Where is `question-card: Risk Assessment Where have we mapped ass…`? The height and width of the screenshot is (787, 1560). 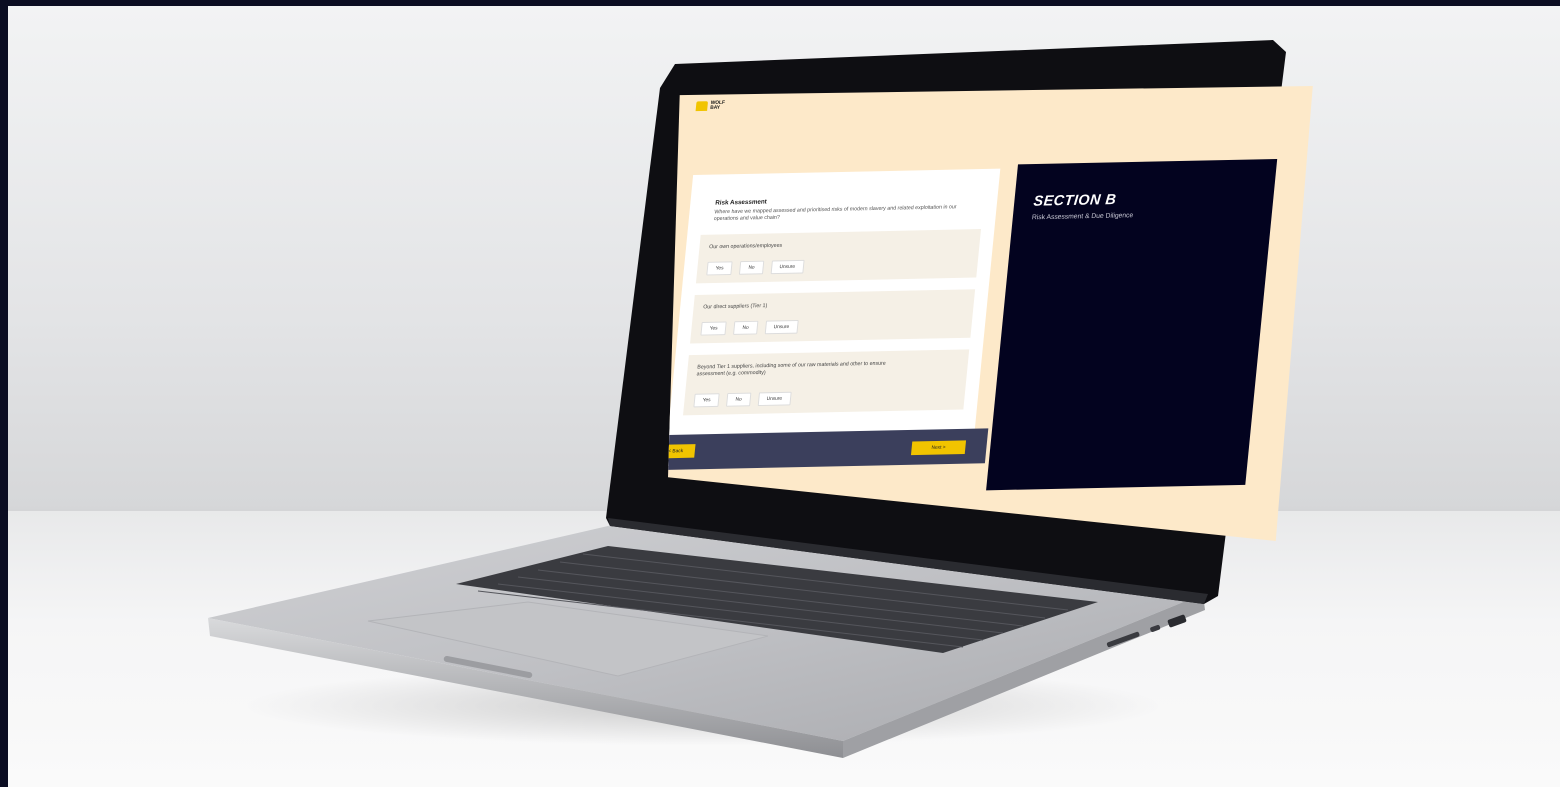
question-card: Risk Assessment Where have we mapped ass… is located at coordinates (834, 317).